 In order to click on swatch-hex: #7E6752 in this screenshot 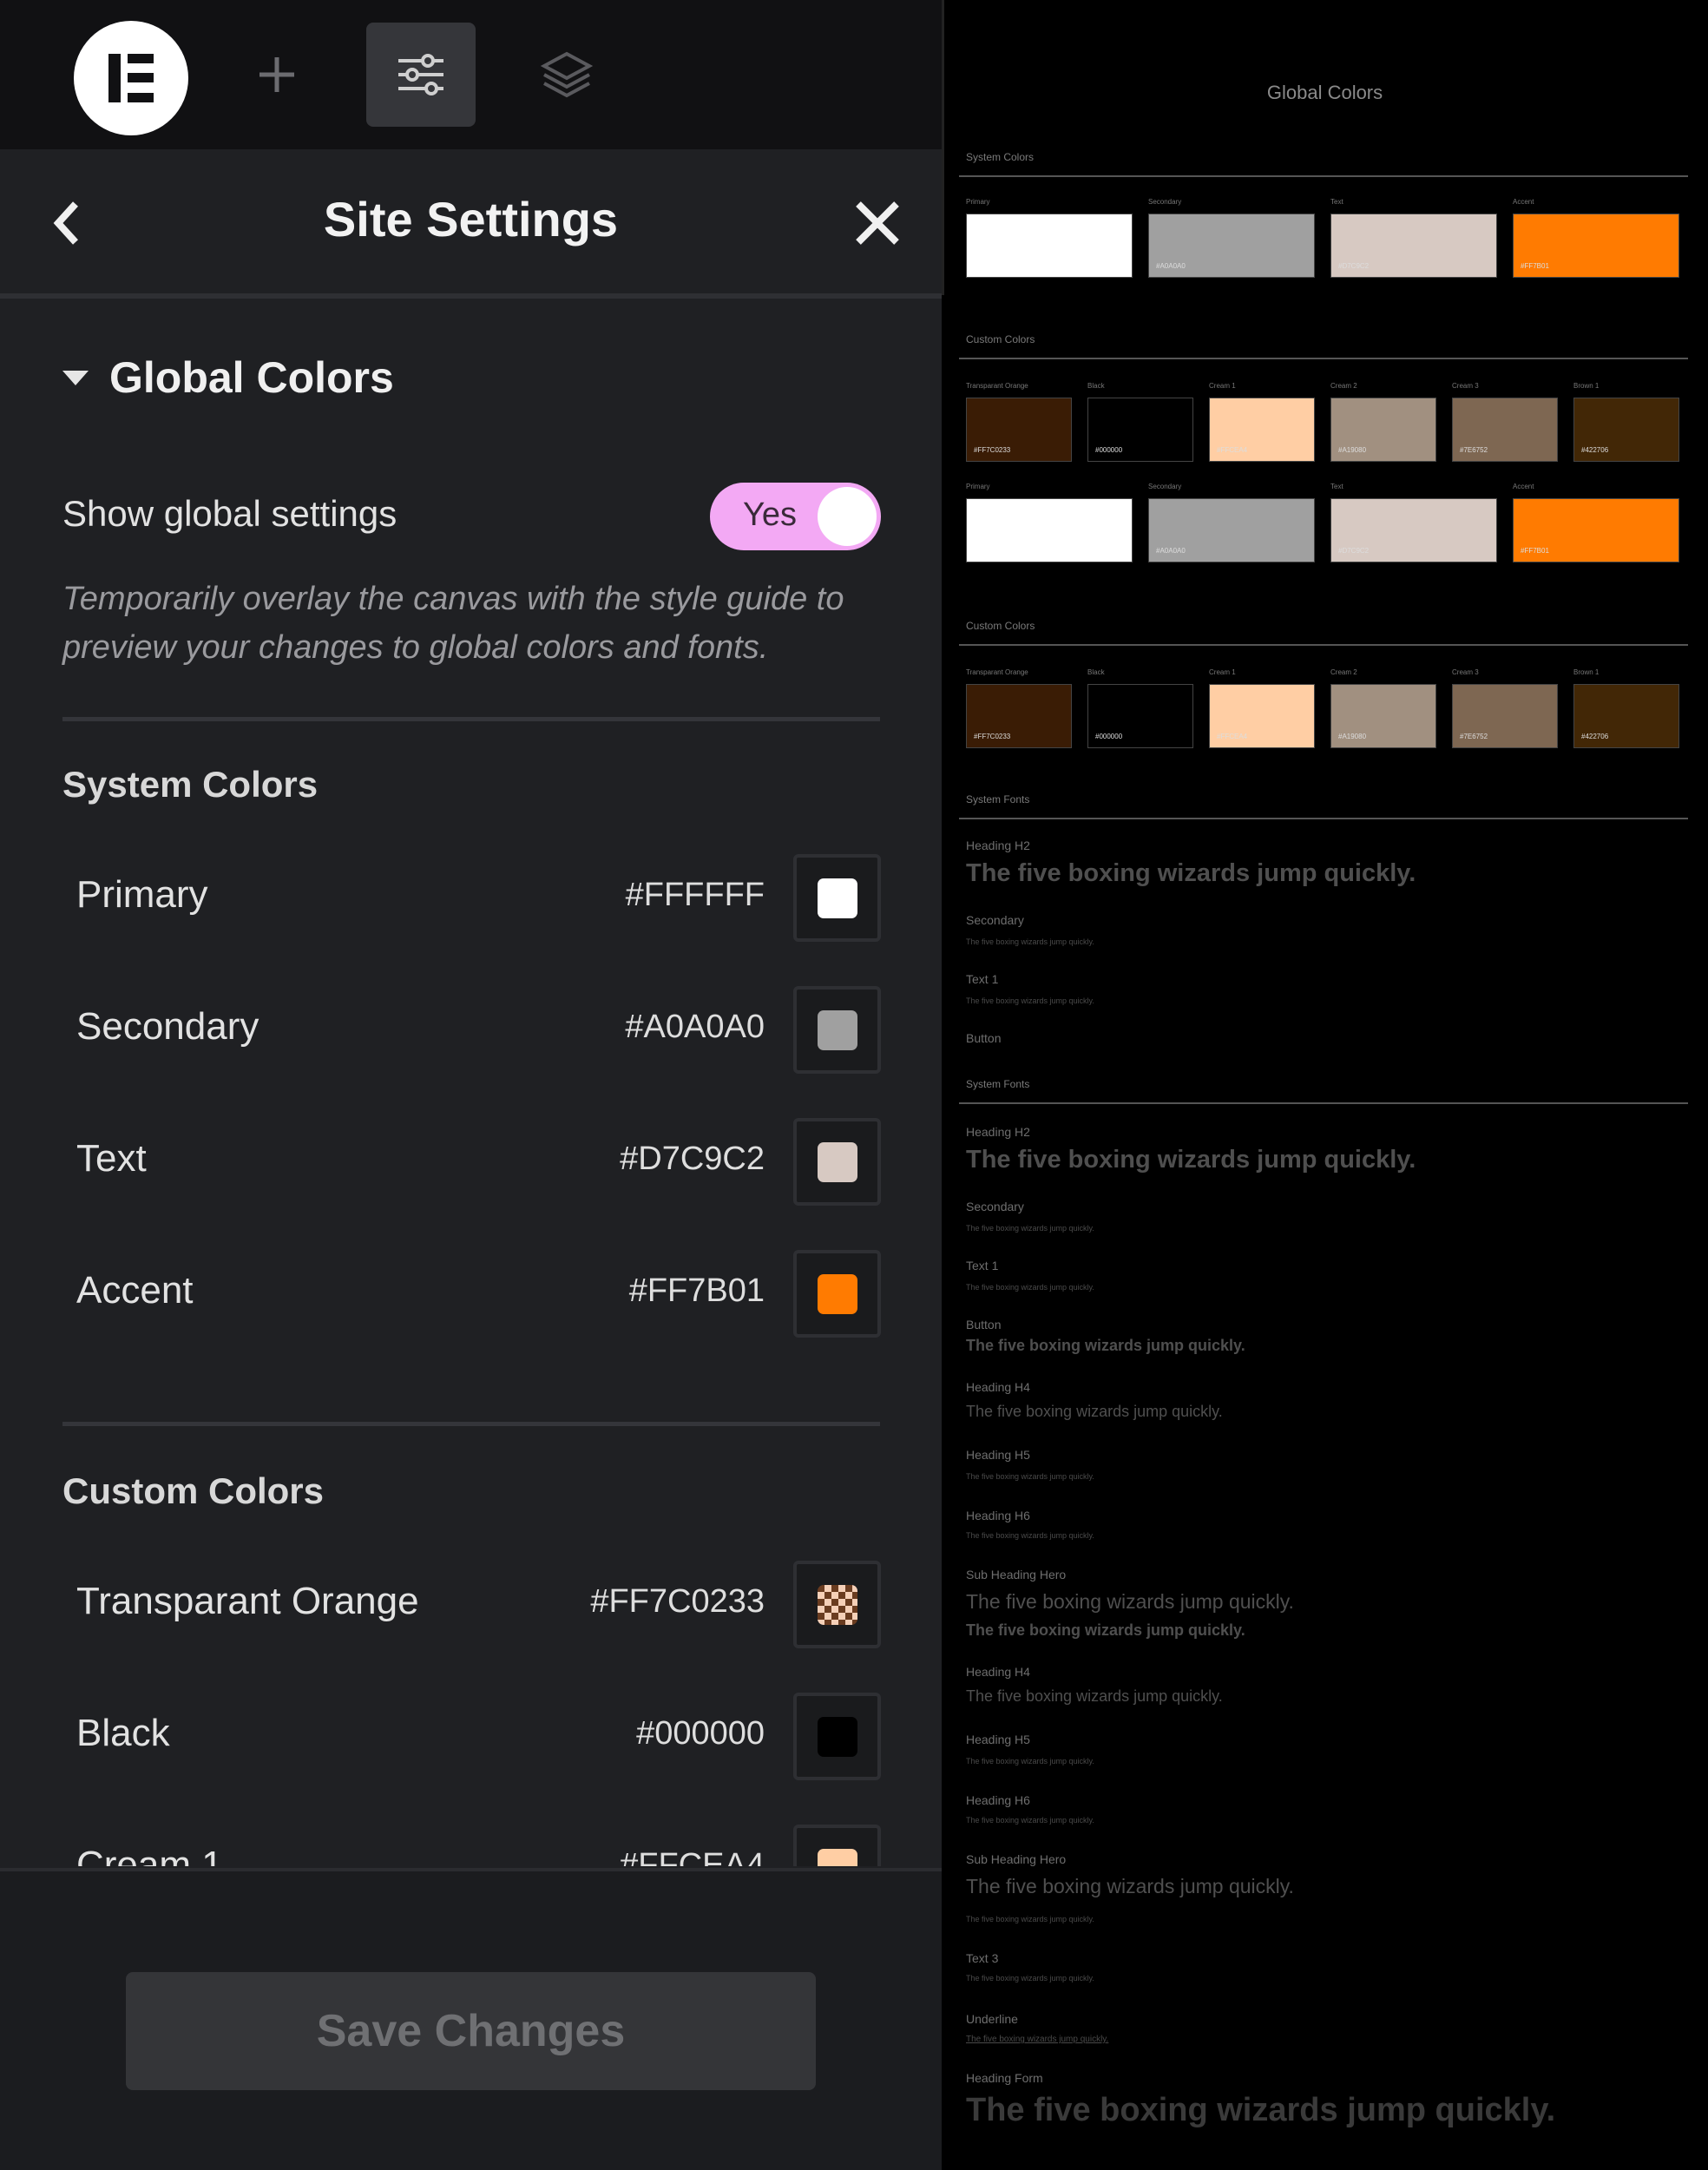, I will do `click(1474, 450)`.